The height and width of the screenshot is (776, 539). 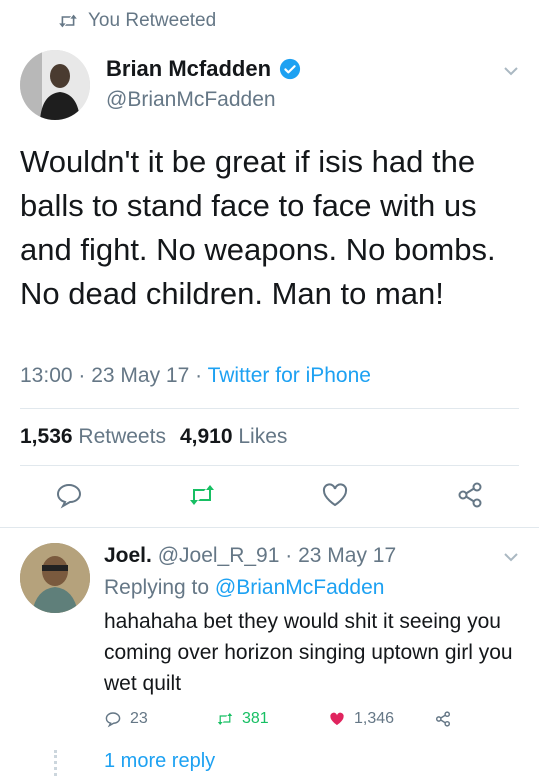 I want to click on reply-header: Joel. @Joel_R_91 · 23 May 17, so click(x=250, y=556).